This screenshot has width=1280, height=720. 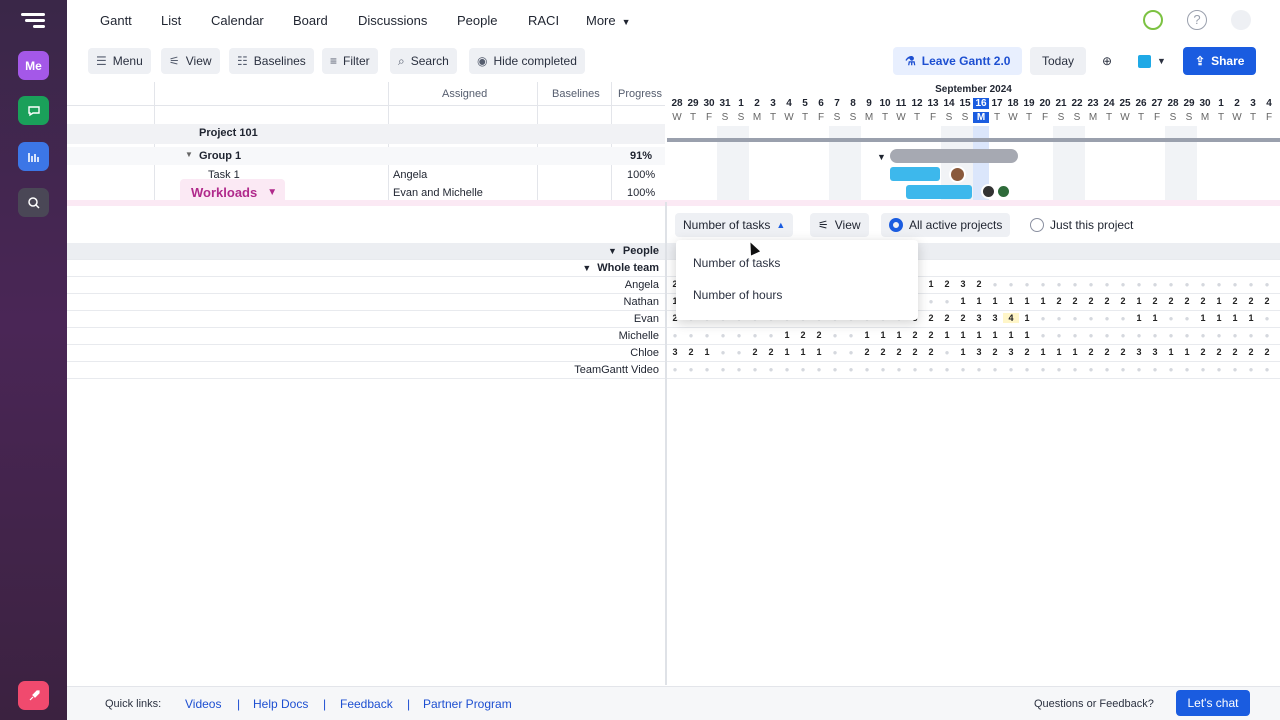 I want to click on group-bar, so click(x=954, y=156).